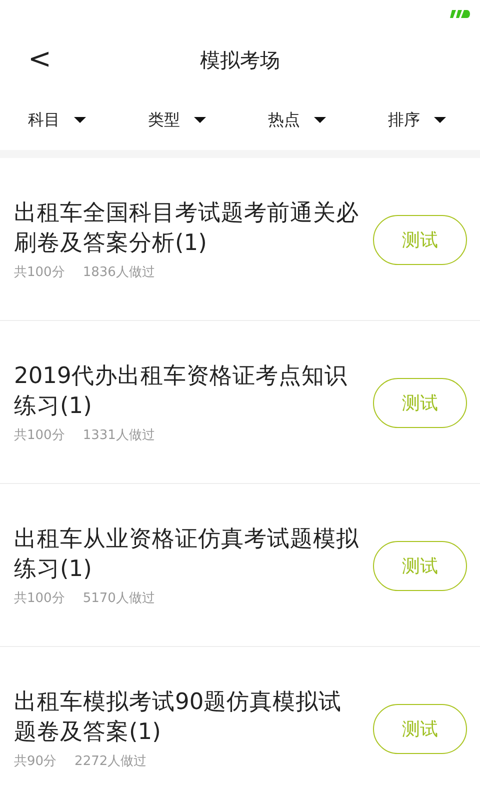  What do you see at coordinates (178, 717) in the screenshot?
I see `exam-title: 出租车模拟考试90题仿真模拟试题卷及答案(1)` at bounding box center [178, 717].